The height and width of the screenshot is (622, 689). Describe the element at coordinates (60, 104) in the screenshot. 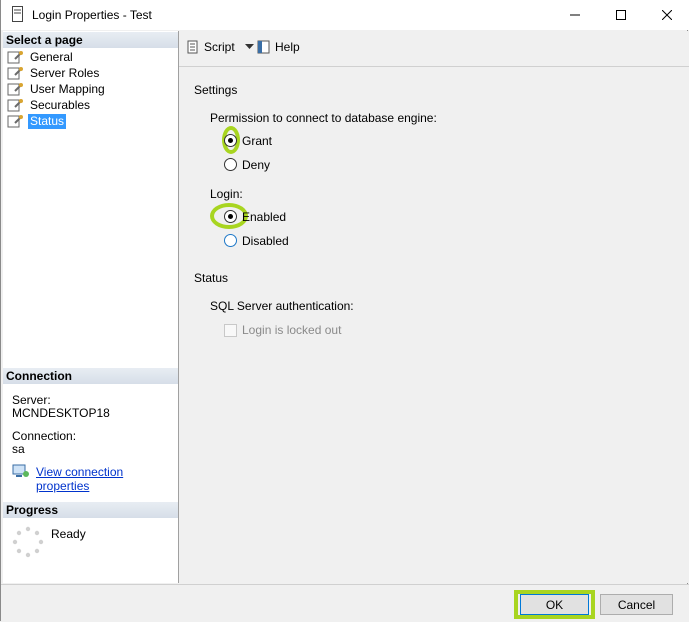

I see `page-item-label: Securables` at that location.